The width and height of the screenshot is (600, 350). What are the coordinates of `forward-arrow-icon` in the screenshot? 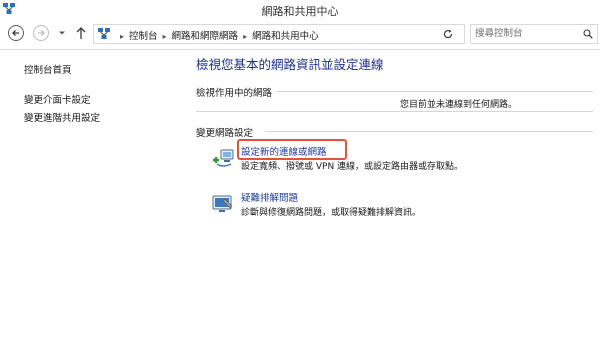 It's located at (41, 33).